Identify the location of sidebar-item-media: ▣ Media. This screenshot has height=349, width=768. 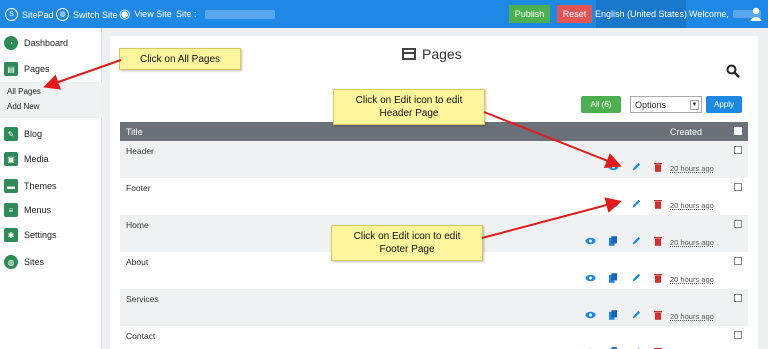
(26, 159).